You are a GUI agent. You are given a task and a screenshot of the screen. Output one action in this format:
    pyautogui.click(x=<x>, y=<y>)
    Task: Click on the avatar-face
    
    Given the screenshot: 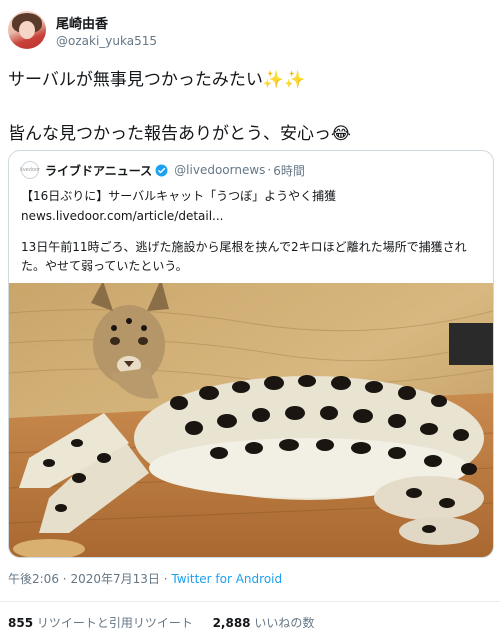 What is the action you would take?
    pyautogui.click(x=27, y=30)
    